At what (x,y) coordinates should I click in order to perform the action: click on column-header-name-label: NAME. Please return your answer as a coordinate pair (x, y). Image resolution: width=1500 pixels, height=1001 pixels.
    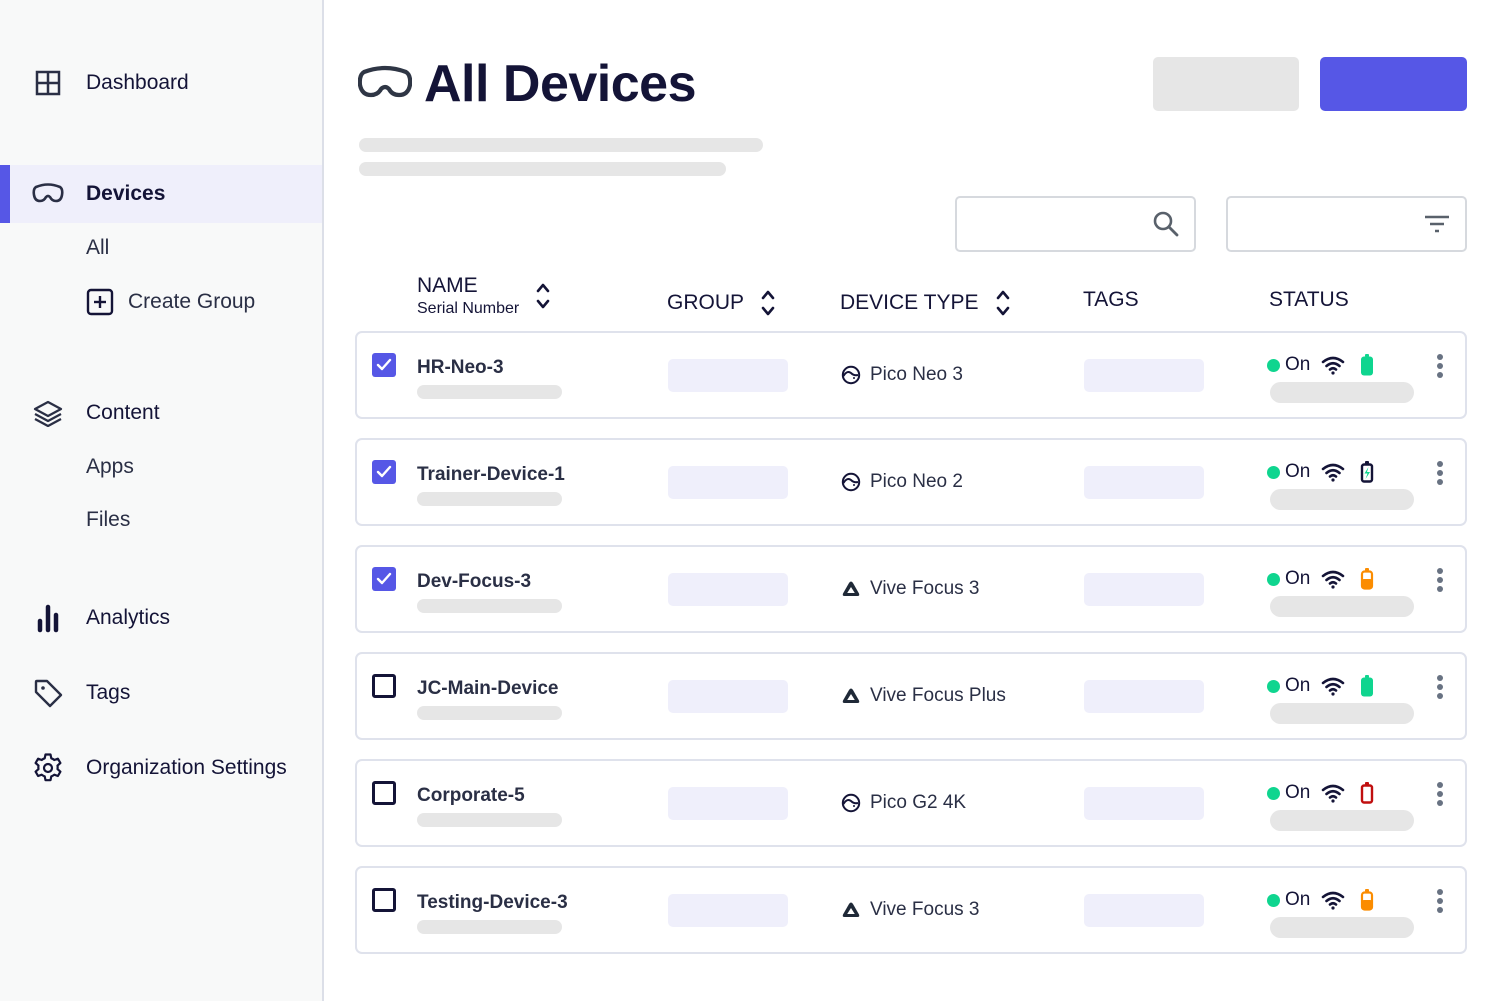
    Looking at the image, I should click on (447, 285).